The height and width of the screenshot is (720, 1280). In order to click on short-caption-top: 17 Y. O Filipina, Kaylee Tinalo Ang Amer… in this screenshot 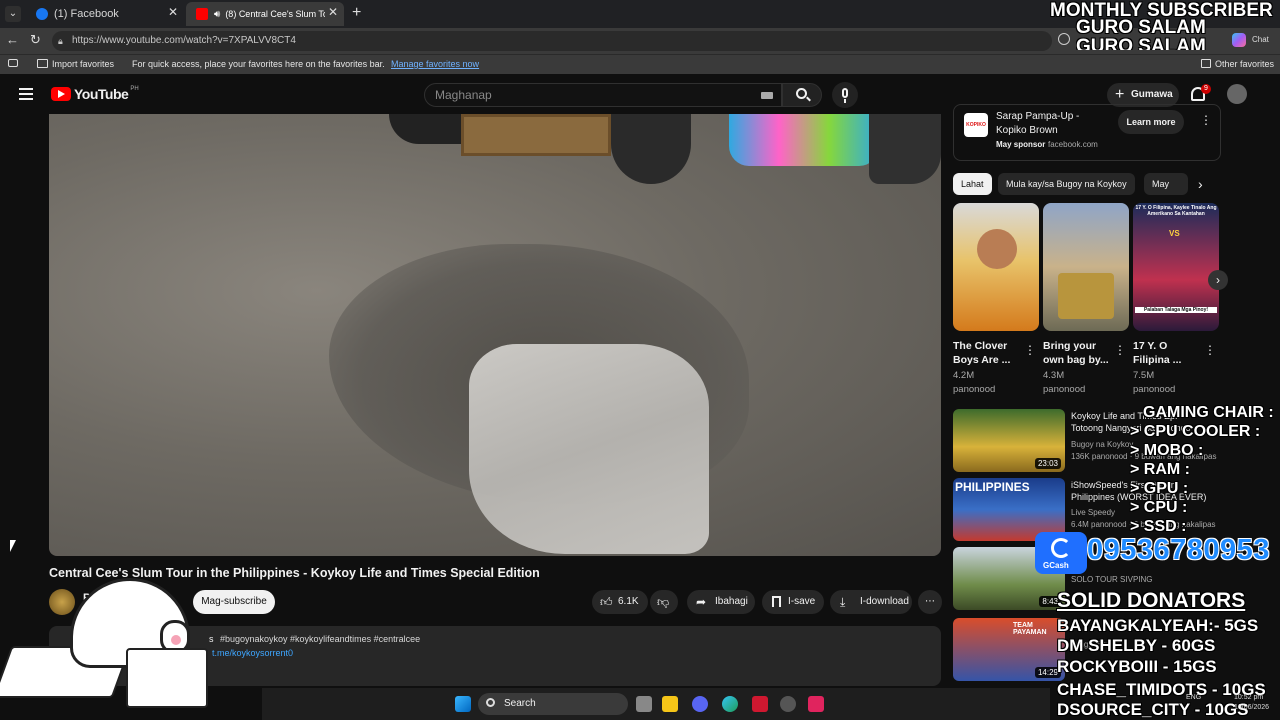, I will do `click(1176, 211)`.